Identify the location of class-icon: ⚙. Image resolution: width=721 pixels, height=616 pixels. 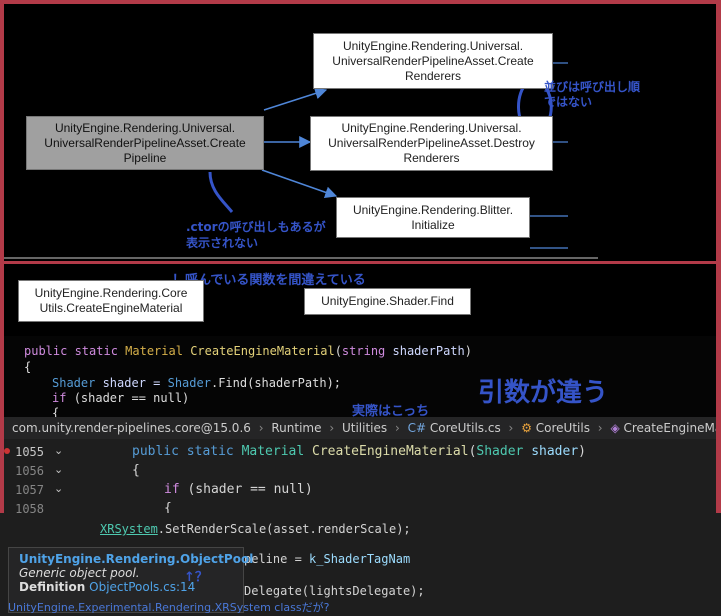
(526, 428).